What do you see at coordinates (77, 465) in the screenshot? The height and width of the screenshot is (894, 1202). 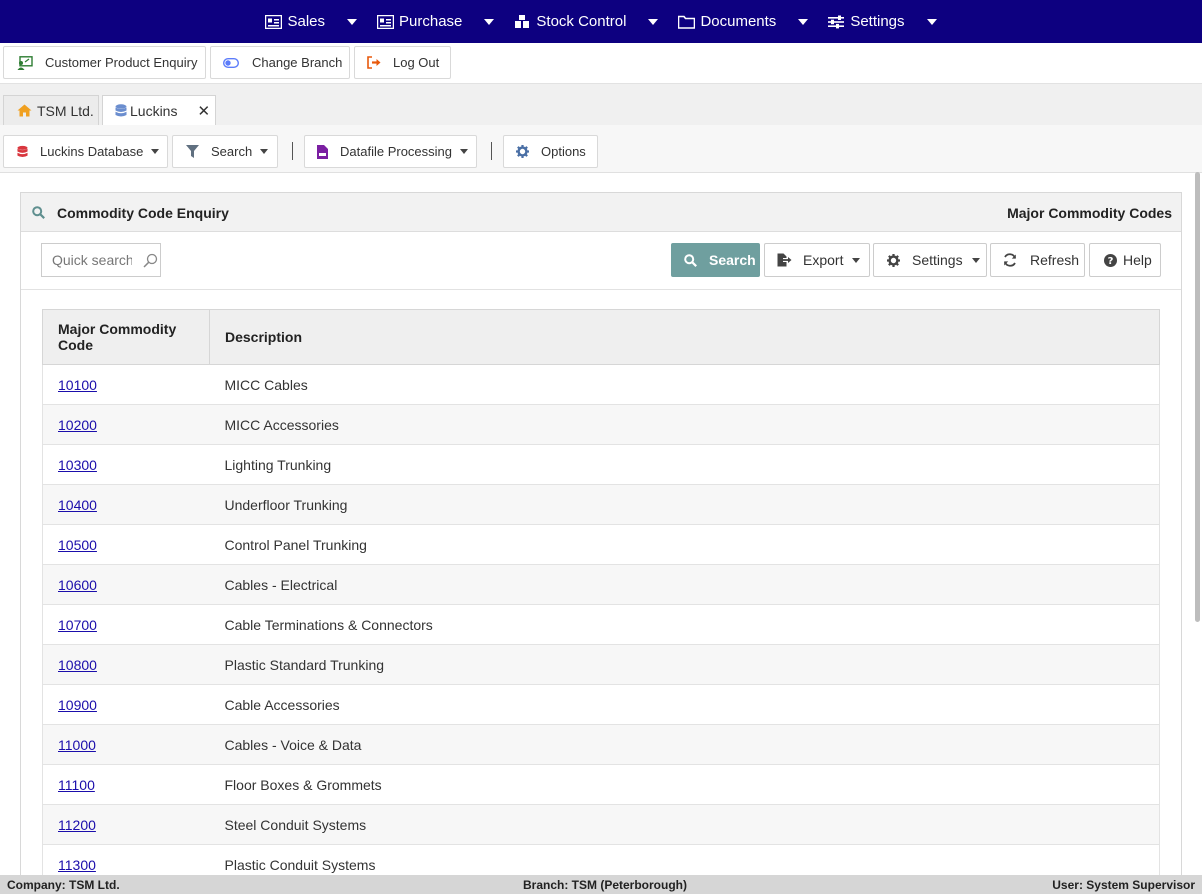 I see `commodity-code-link: 10300` at bounding box center [77, 465].